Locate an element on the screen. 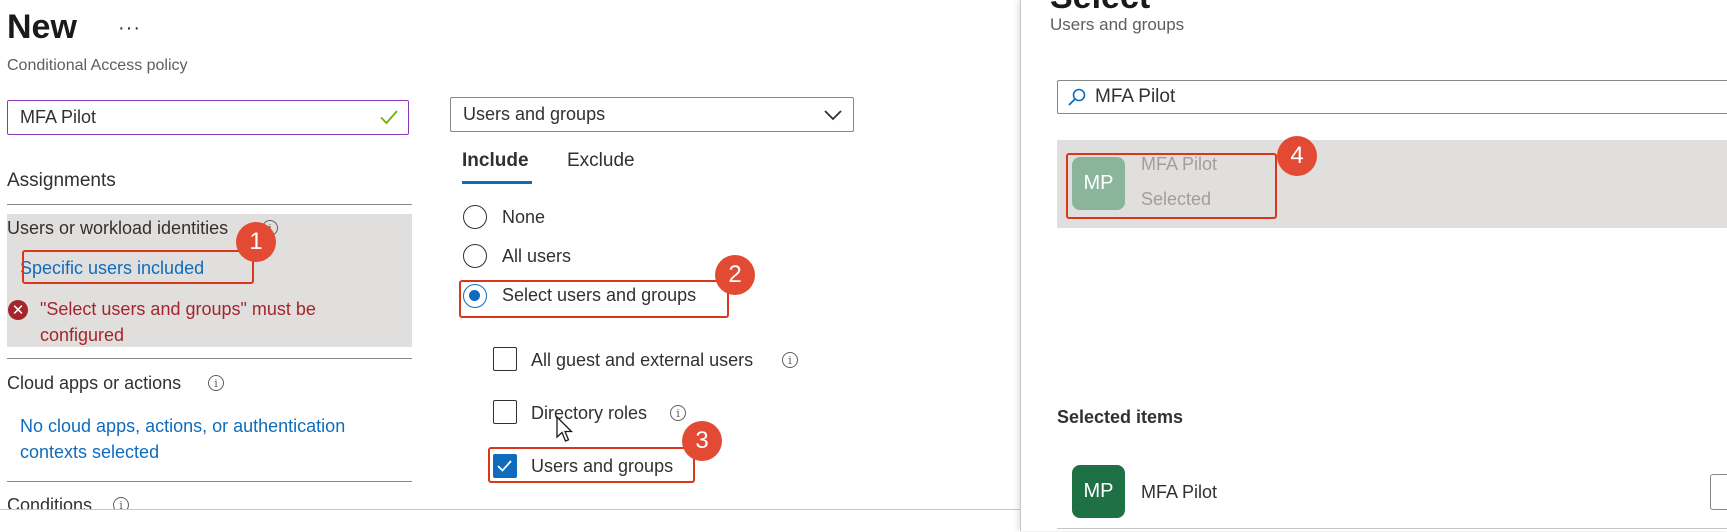 The height and width of the screenshot is (532, 1727). selected-items-heading: Selected items is located at coordinates (1120, 417).